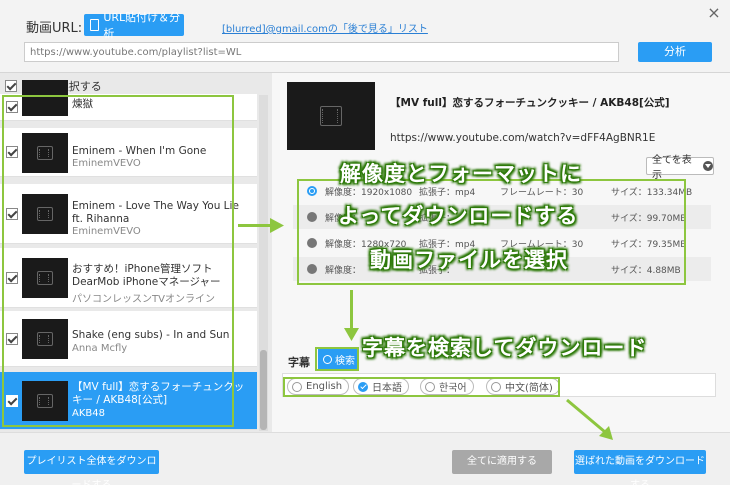  I want to click on film-icon, so click(331, 116).